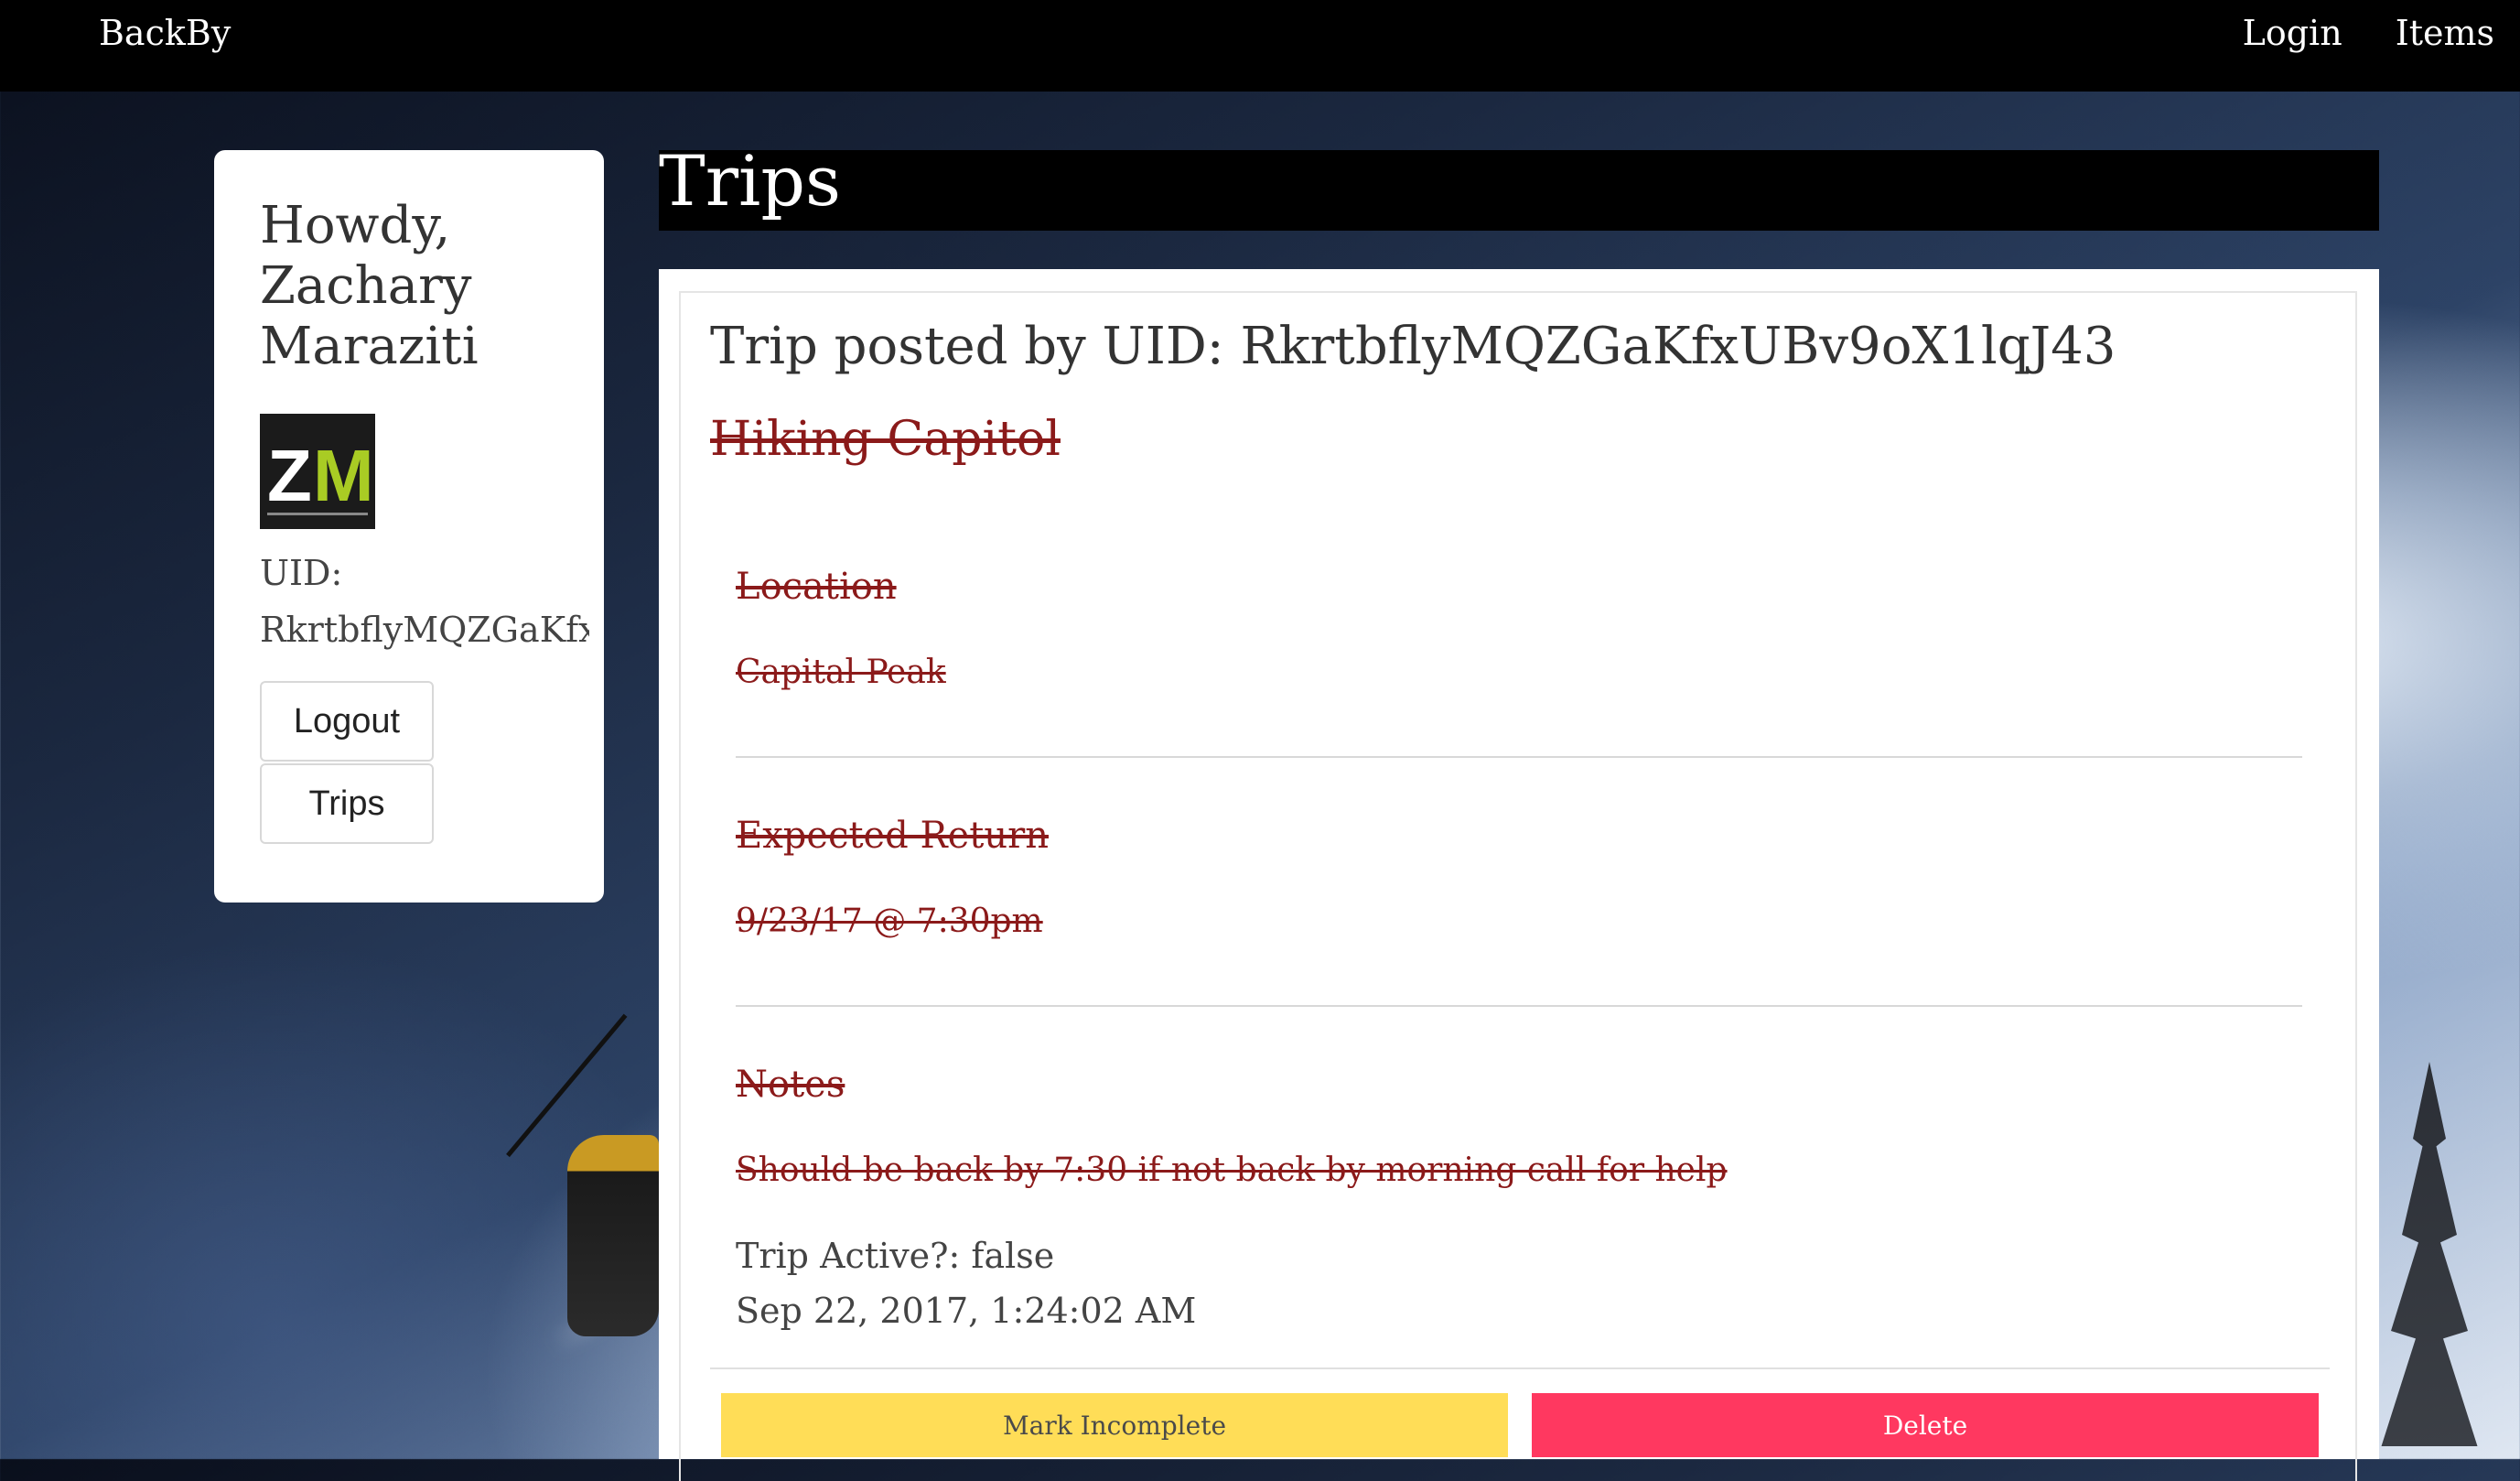  Describe the element at coordinates (889, 921) in the screenshot. I see `expected-return-value: 9/23/17 @ 7:30pm` at that location.